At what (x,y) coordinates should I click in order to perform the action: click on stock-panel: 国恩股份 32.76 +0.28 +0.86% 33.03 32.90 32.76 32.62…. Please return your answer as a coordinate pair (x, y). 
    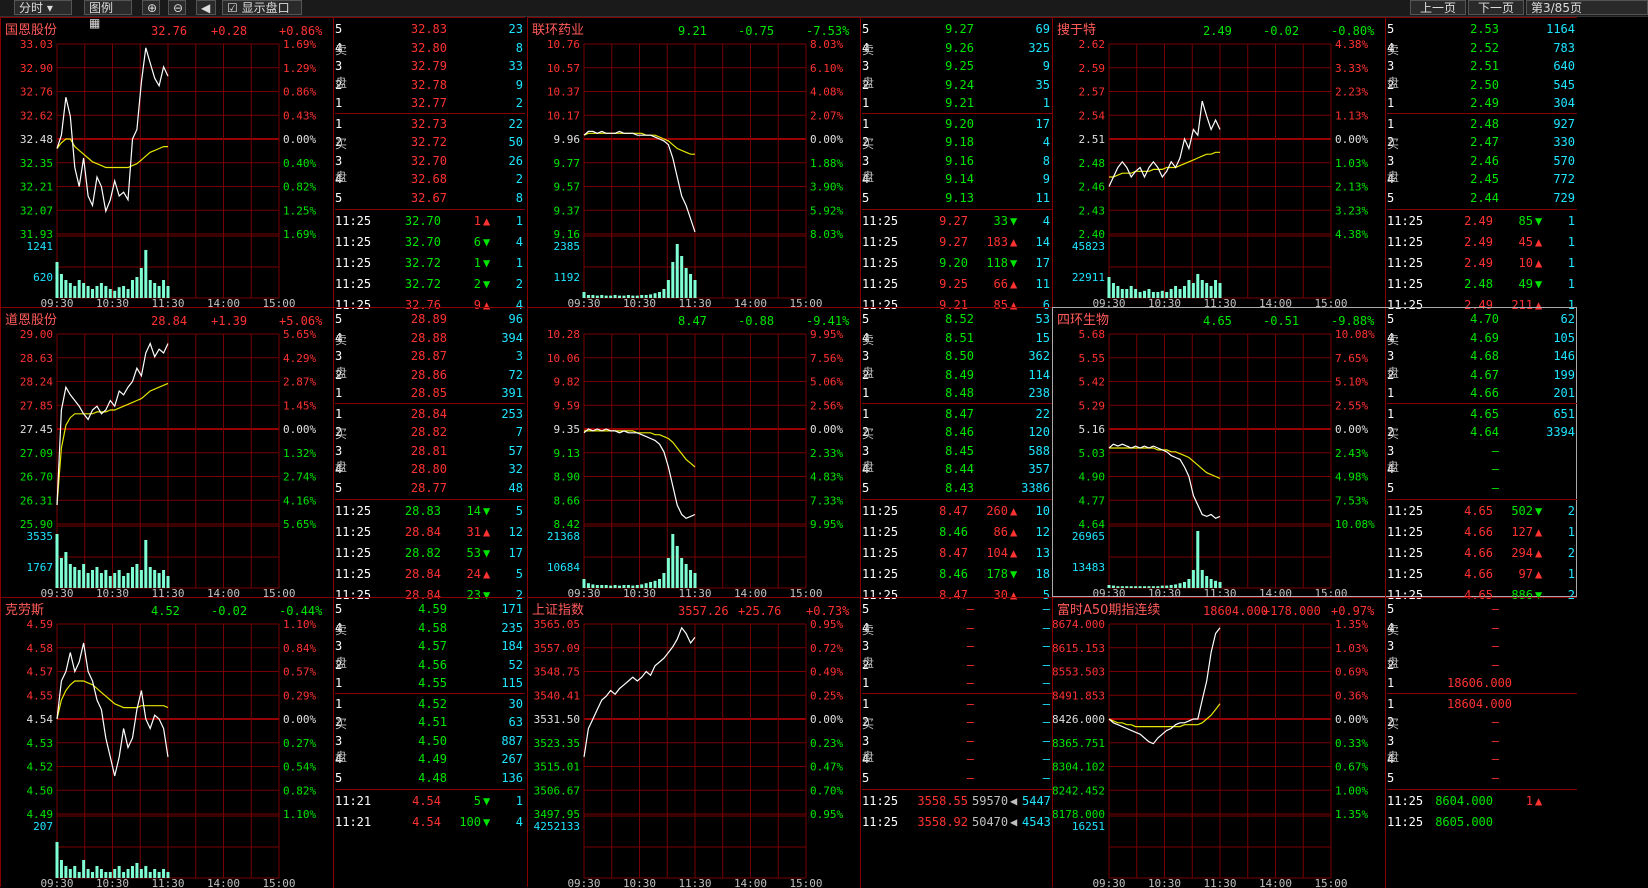
    Looking at the image, I should click on (262, 164).